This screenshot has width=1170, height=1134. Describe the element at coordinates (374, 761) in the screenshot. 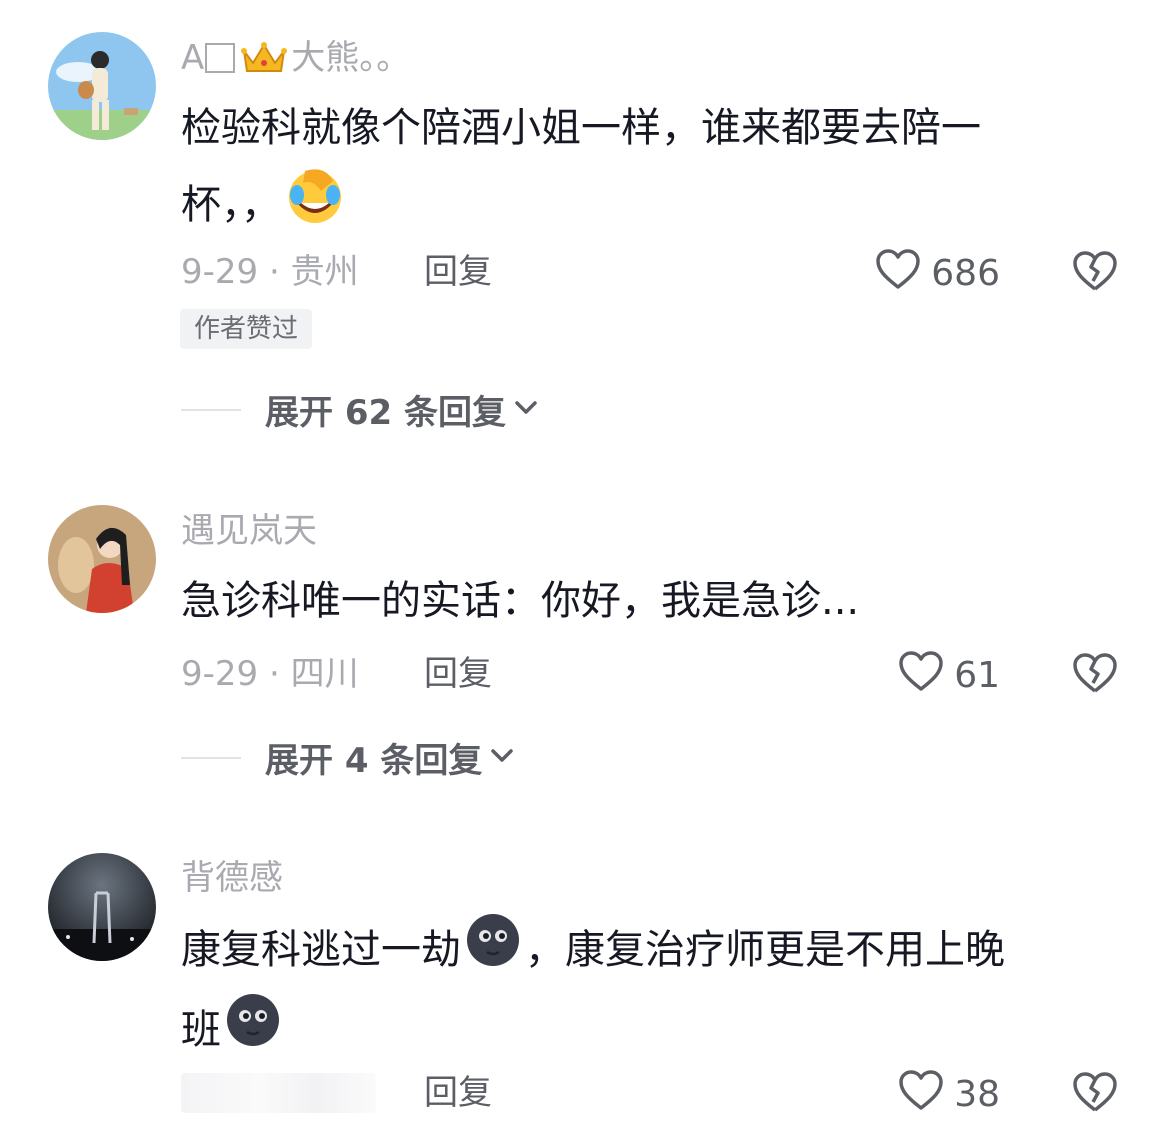

I see `expand-replies-label: 展开 4 条回复` at that location.